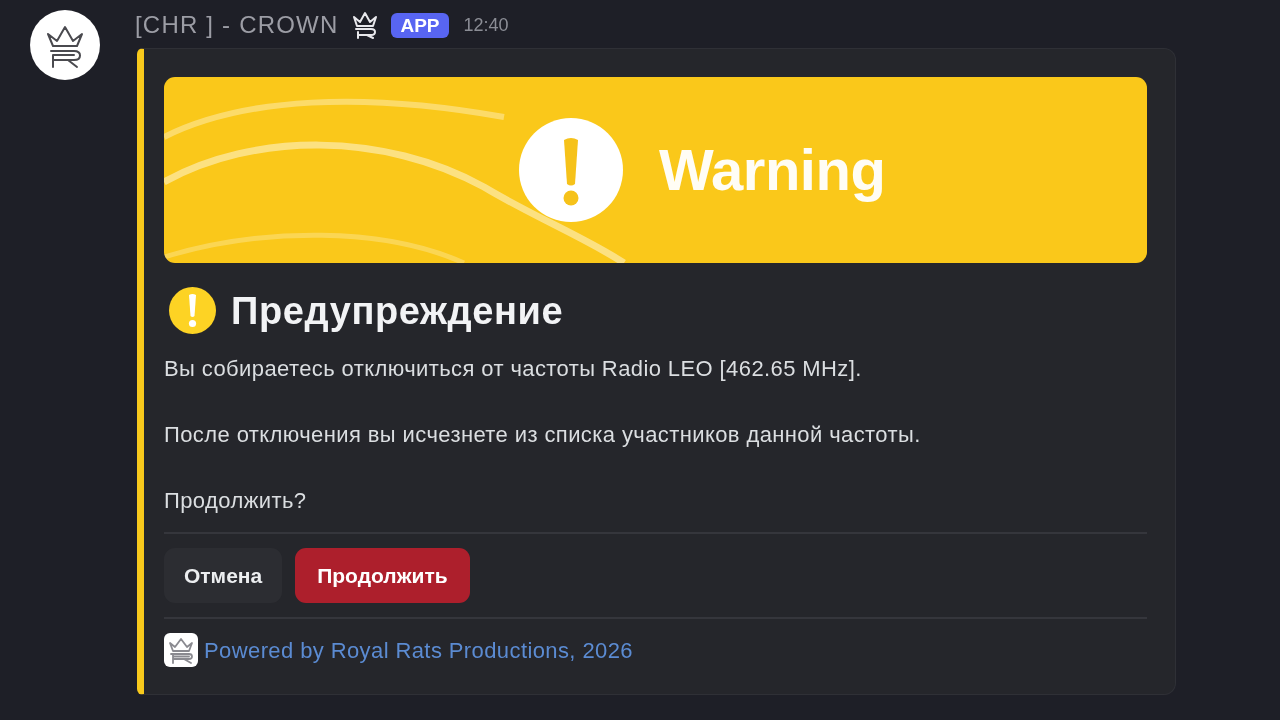 This screenshot has height=720, width=1280. Describe the element at coordinates (65, 45) in the screenshot. I see `crown-avatar-icon` at that location.